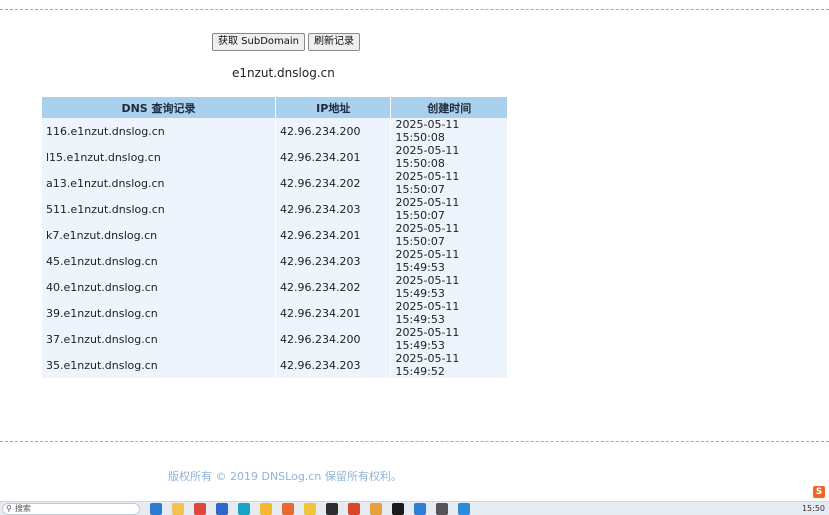 This screenshot has width=829, height=515. What do you see at coordinates (159, 287) in the screenshot?
I see `dns-query-cell: 40.e1nzut.dnslog.cn` at bounding box center [159, 287].